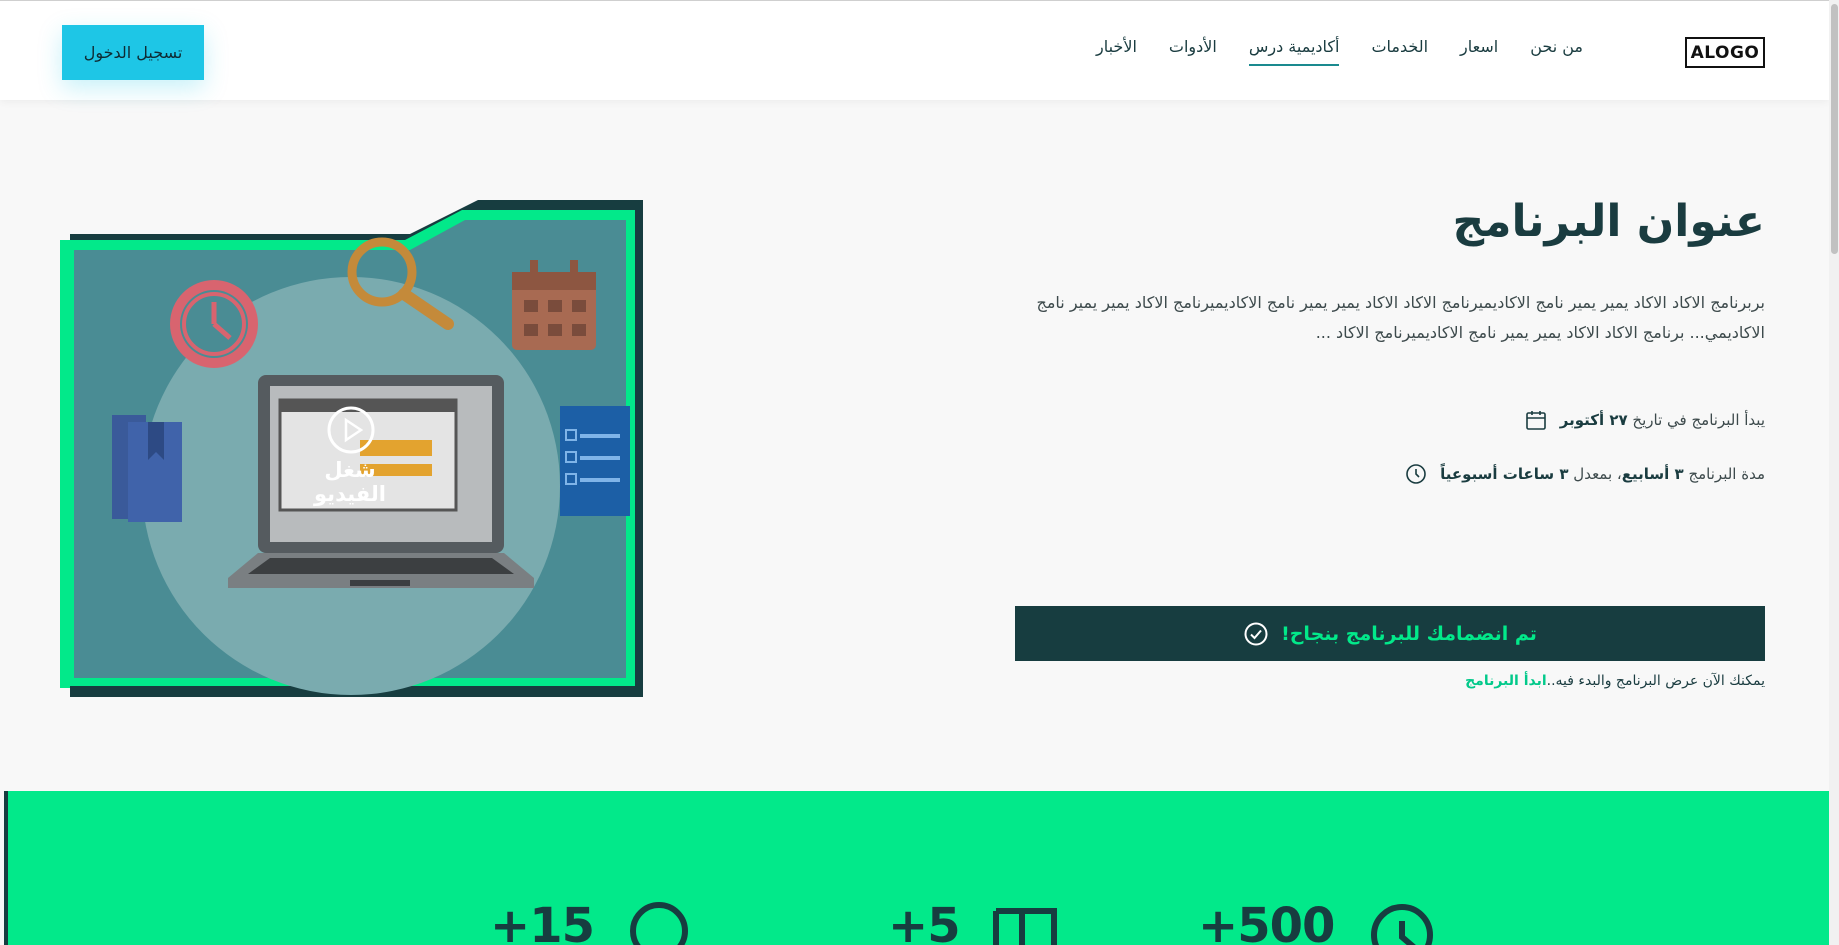 This screenshot has height=945, width=1839. What do you see at coordinates (1479, 51) in the screenshot?
I see `nav-item-prices: اسعار` at bounding box center [1479, 51].